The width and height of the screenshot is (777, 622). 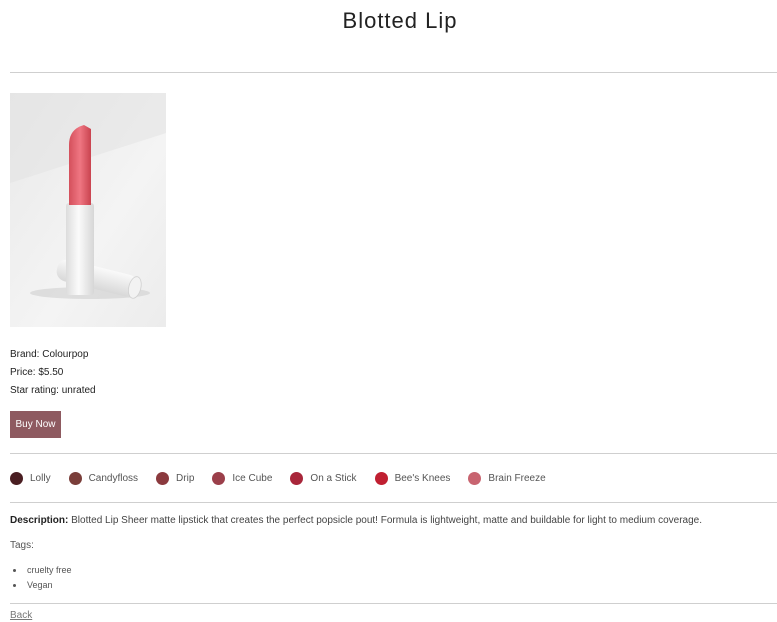 I want to click on list-item: cruelty free, so click(x=48, y=570).